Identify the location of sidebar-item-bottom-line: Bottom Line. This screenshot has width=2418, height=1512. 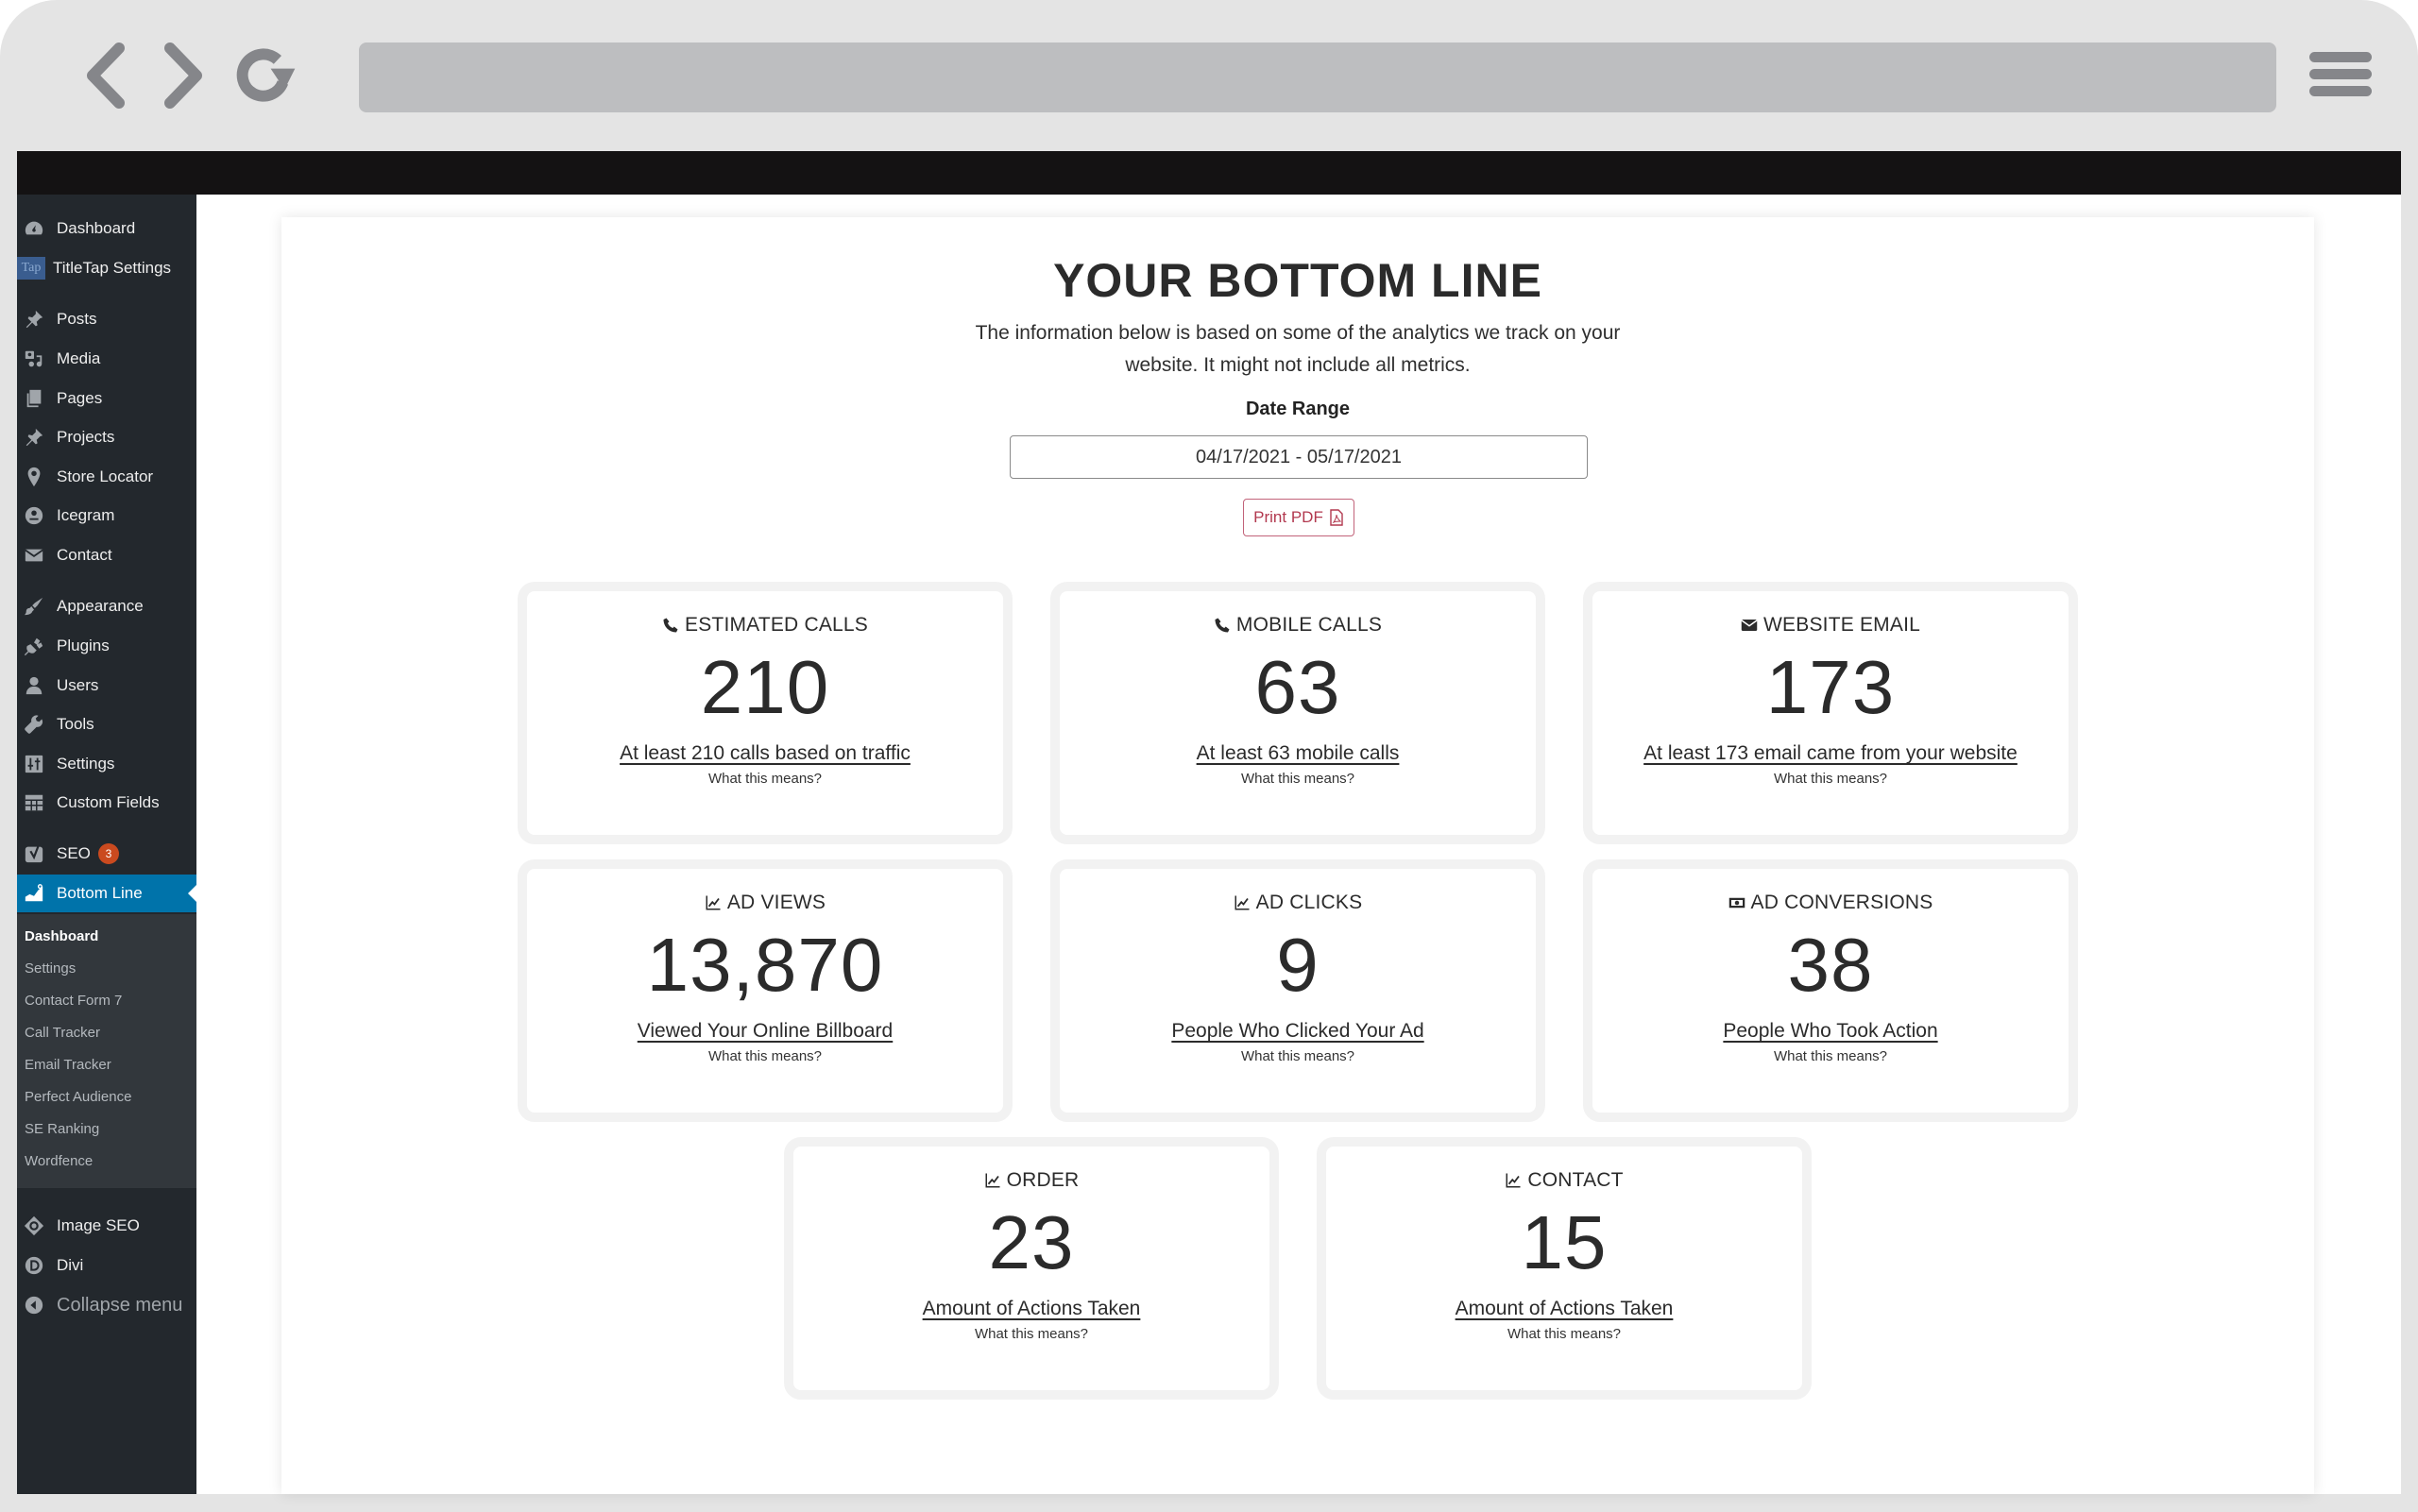
(106, 894).